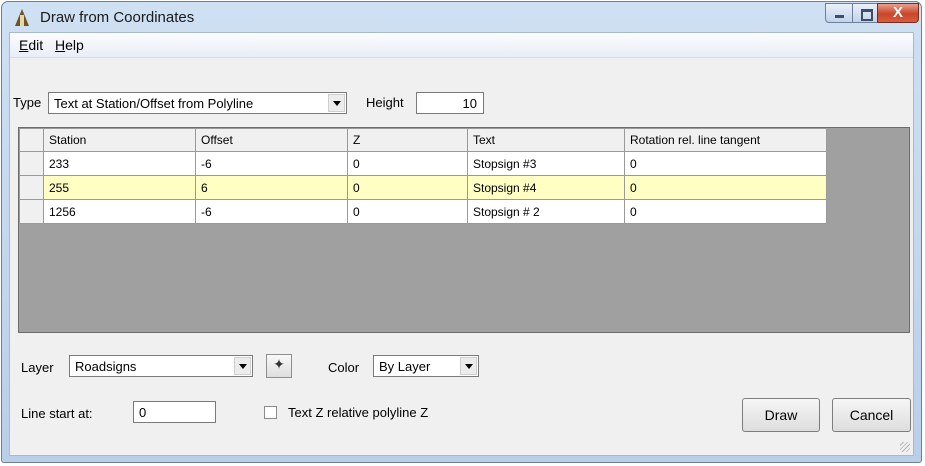  Describe the element at coordinates (119, 140) in the screenshot. I see `column-header-station: Station` at that location.